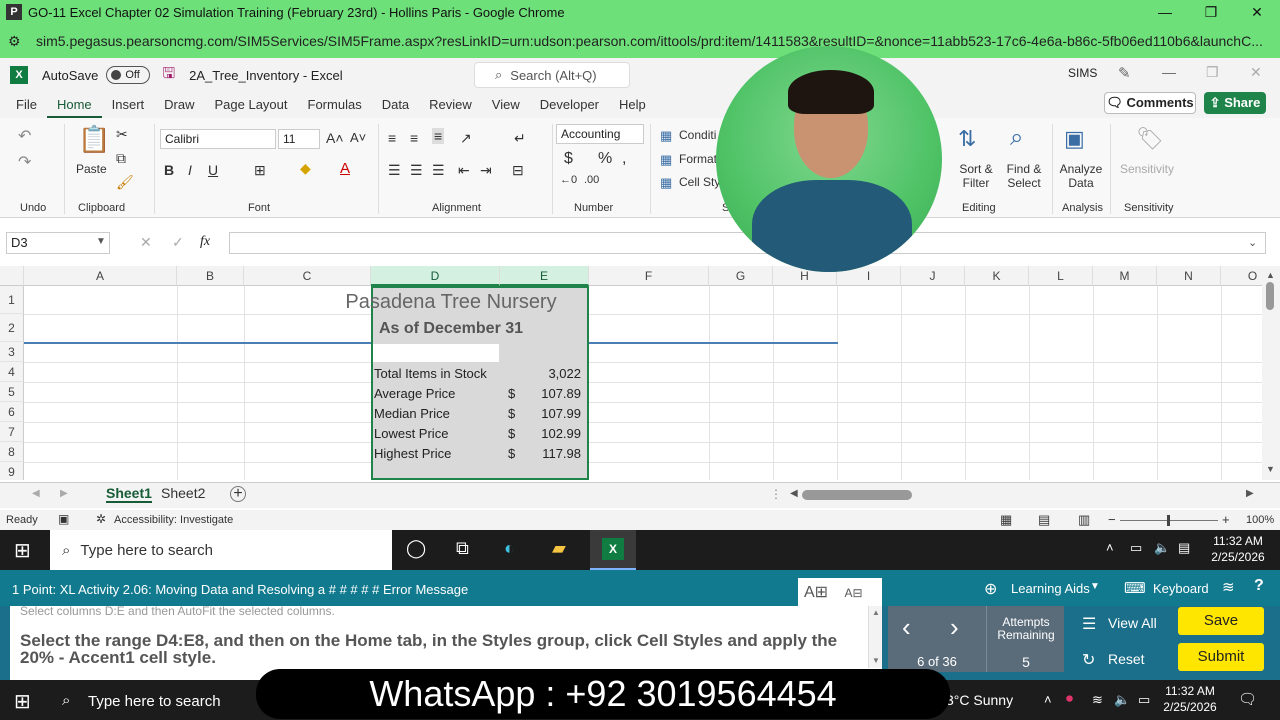  I want to click on cell-styles-label: Cell Sty, so click(699, 182).